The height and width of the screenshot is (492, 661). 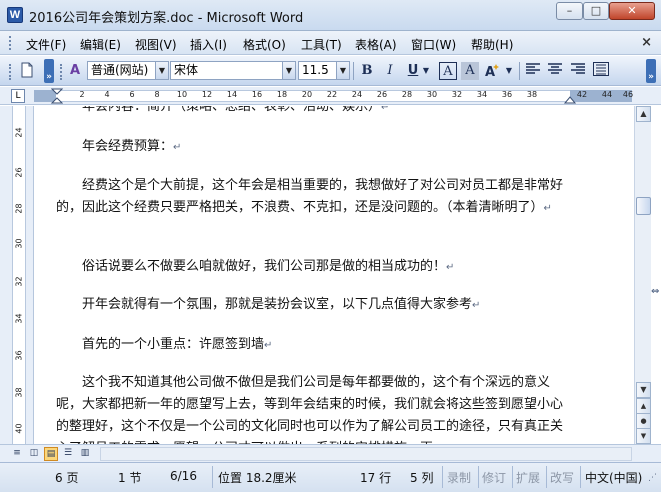 What do you see at coordinates (208, 44) in the screenshot?
I see `menu-insert: 插入(I)` at bounding box center [208, 44].